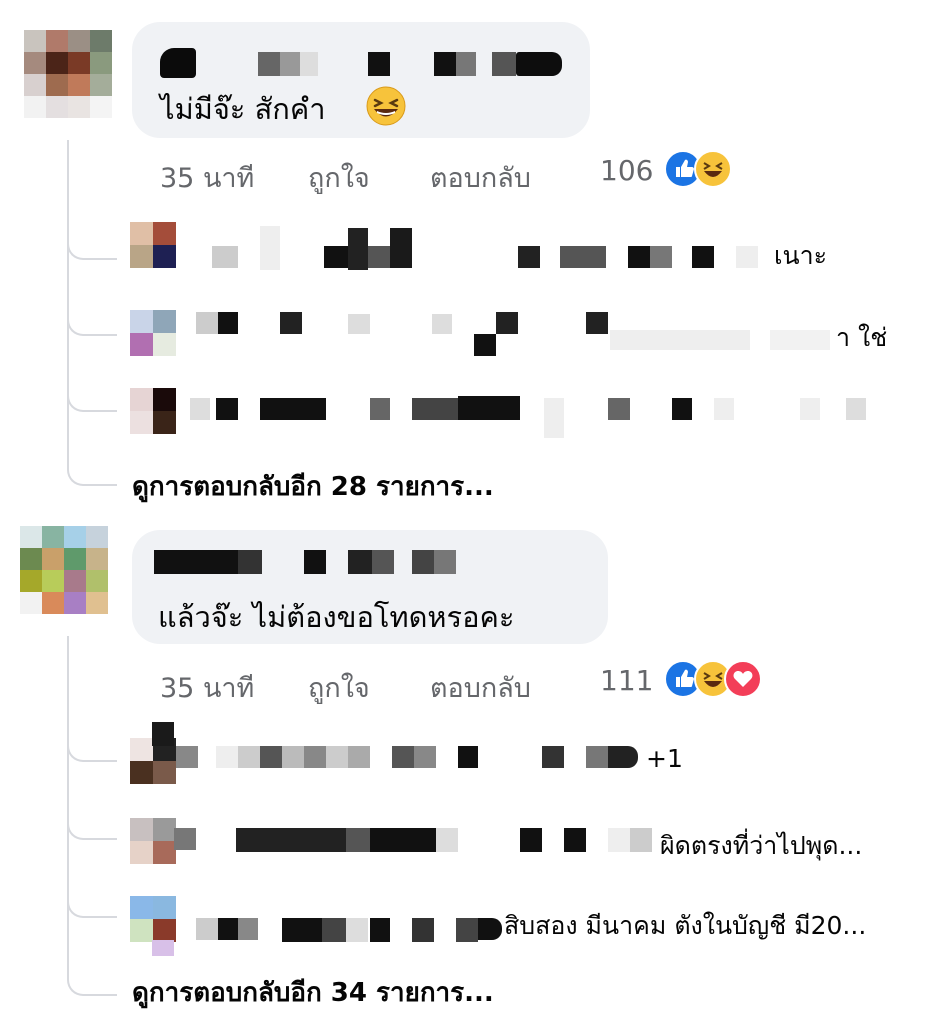  What do you see at coordinates (626, 680) in the screenshot?
I see `reaction-count: 111` at bounding box center [626, 680].